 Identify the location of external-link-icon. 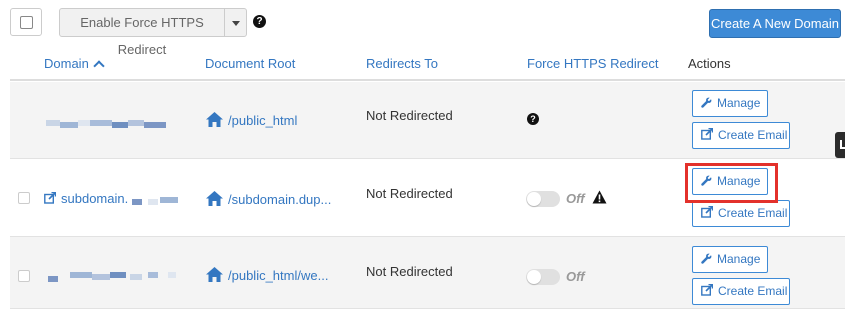
(50, 198).